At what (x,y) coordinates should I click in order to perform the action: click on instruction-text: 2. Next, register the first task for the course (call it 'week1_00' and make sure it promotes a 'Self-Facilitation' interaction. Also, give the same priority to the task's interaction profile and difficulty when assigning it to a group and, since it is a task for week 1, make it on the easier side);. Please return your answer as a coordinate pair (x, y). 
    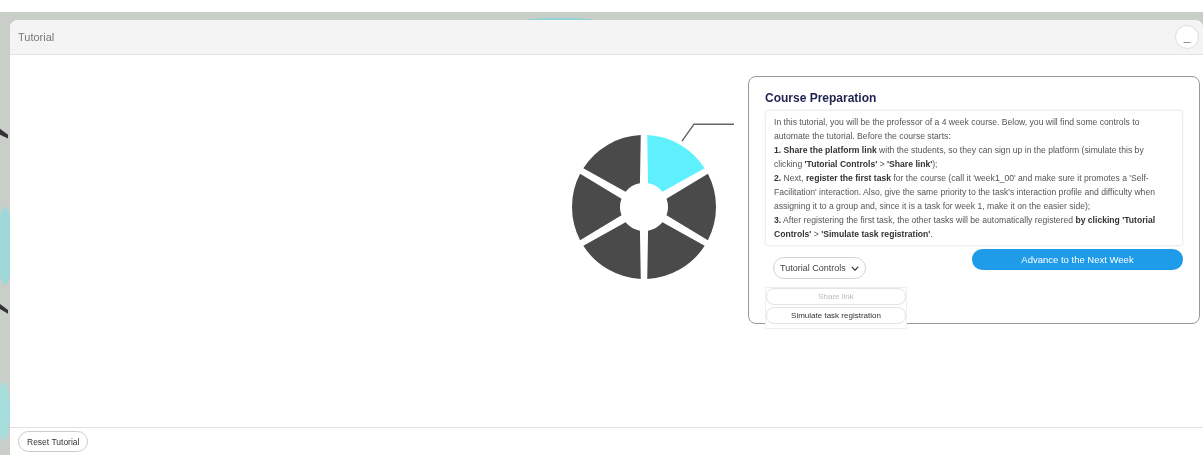
    Looking at the image, I should click on (965, 192).